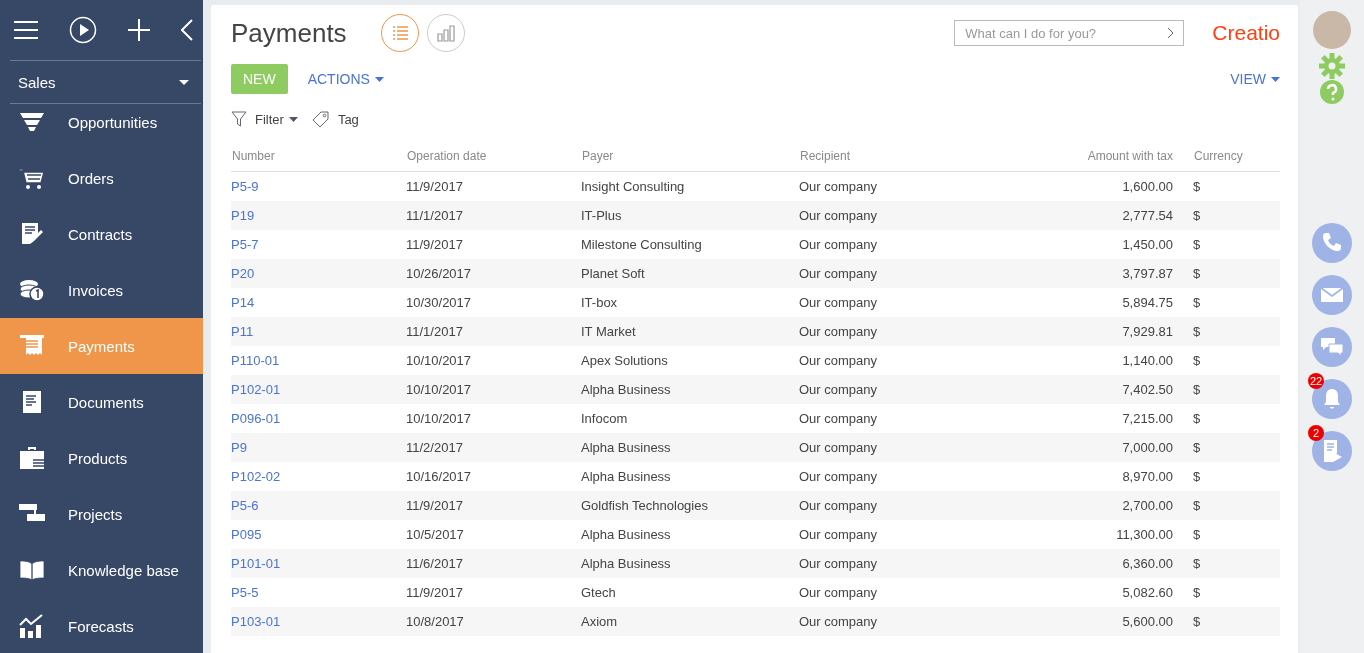 This screenshot has width=1364, height=653. What do you see at coordinates (399, 33) in the screenshot?
I see `list-view-button` at bounding box center [399, 33].